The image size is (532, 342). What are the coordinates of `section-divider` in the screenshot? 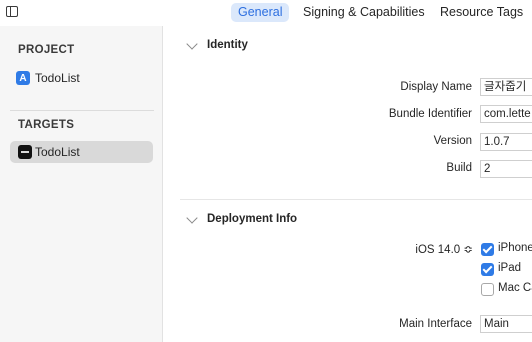 It's located at (356, 199).